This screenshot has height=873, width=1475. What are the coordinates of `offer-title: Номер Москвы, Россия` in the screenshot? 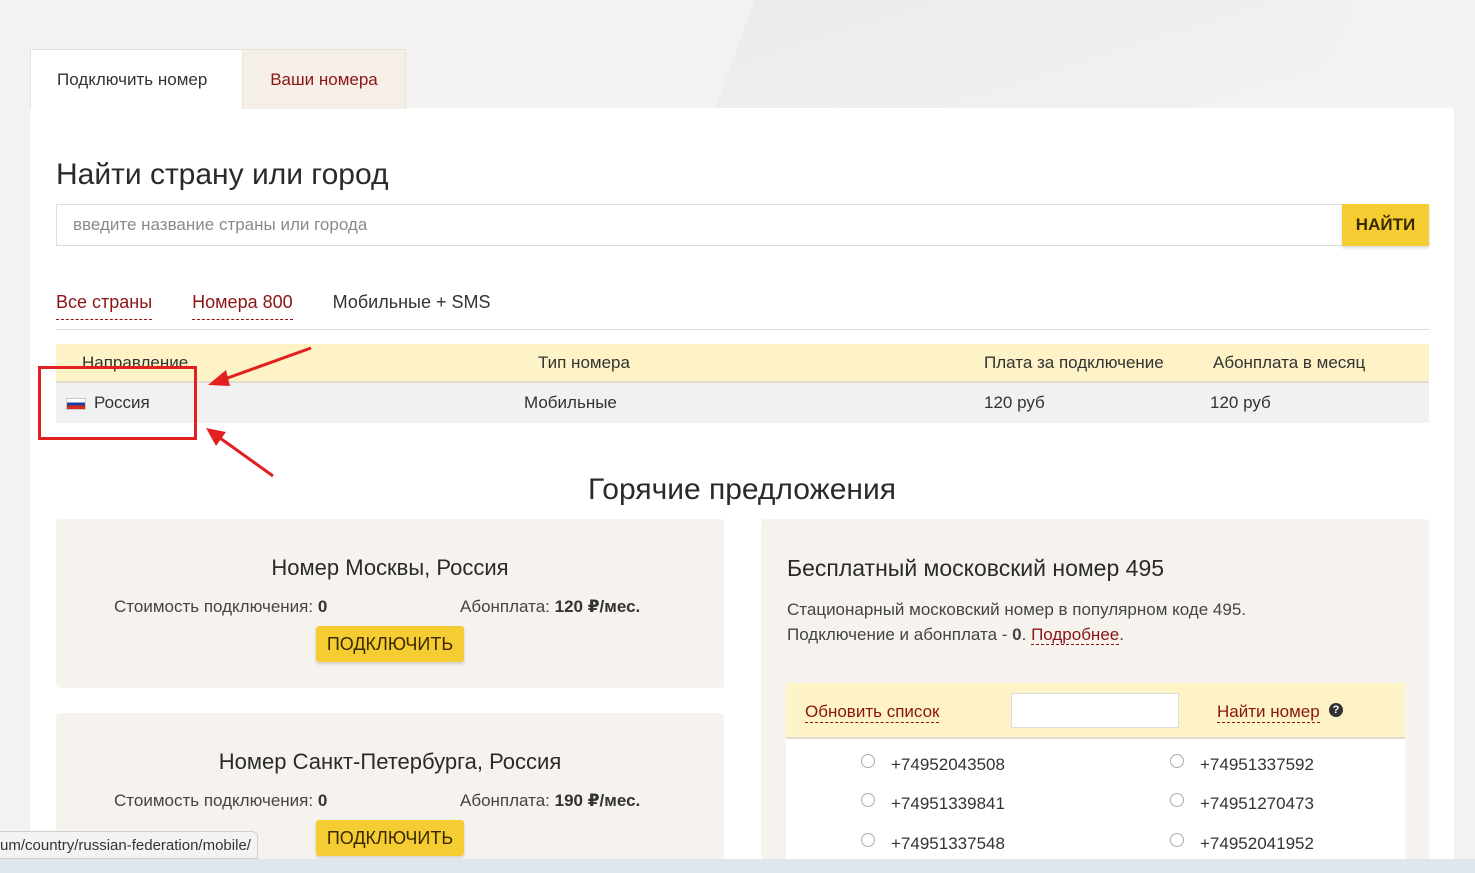 It's located at (390, 567).